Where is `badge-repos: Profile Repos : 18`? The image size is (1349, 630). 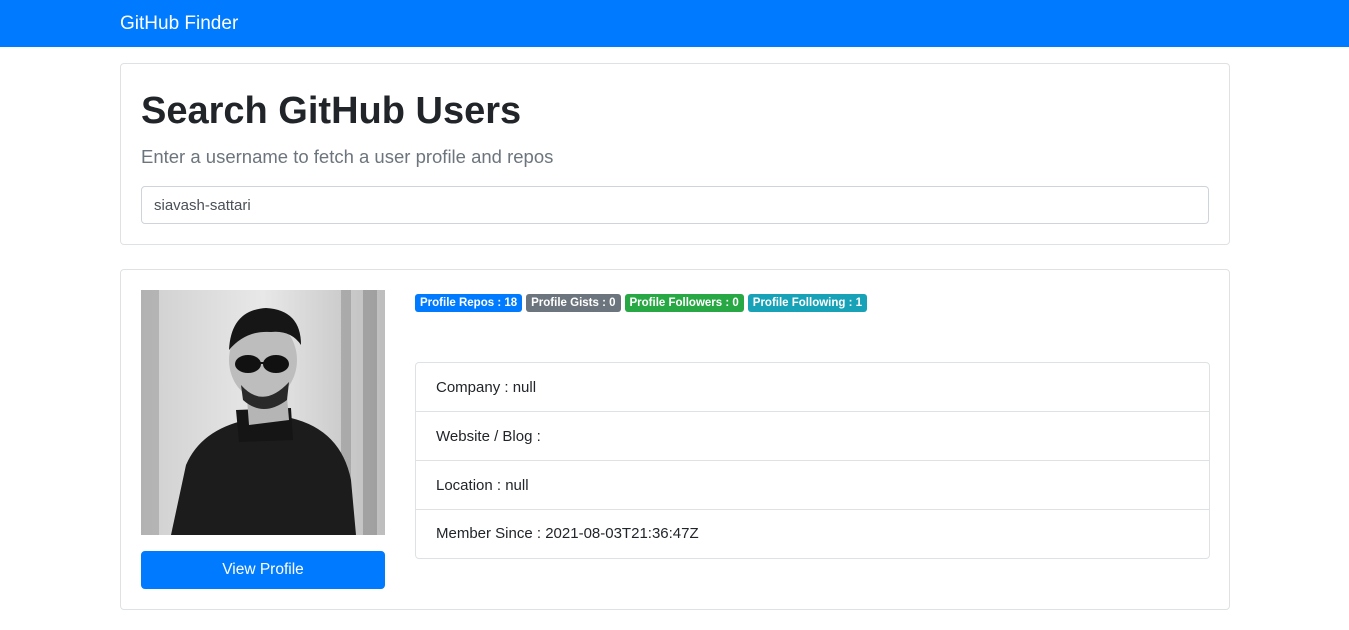 badge-repos: Profile Repos : 18 is located at coordinates (469, 303).